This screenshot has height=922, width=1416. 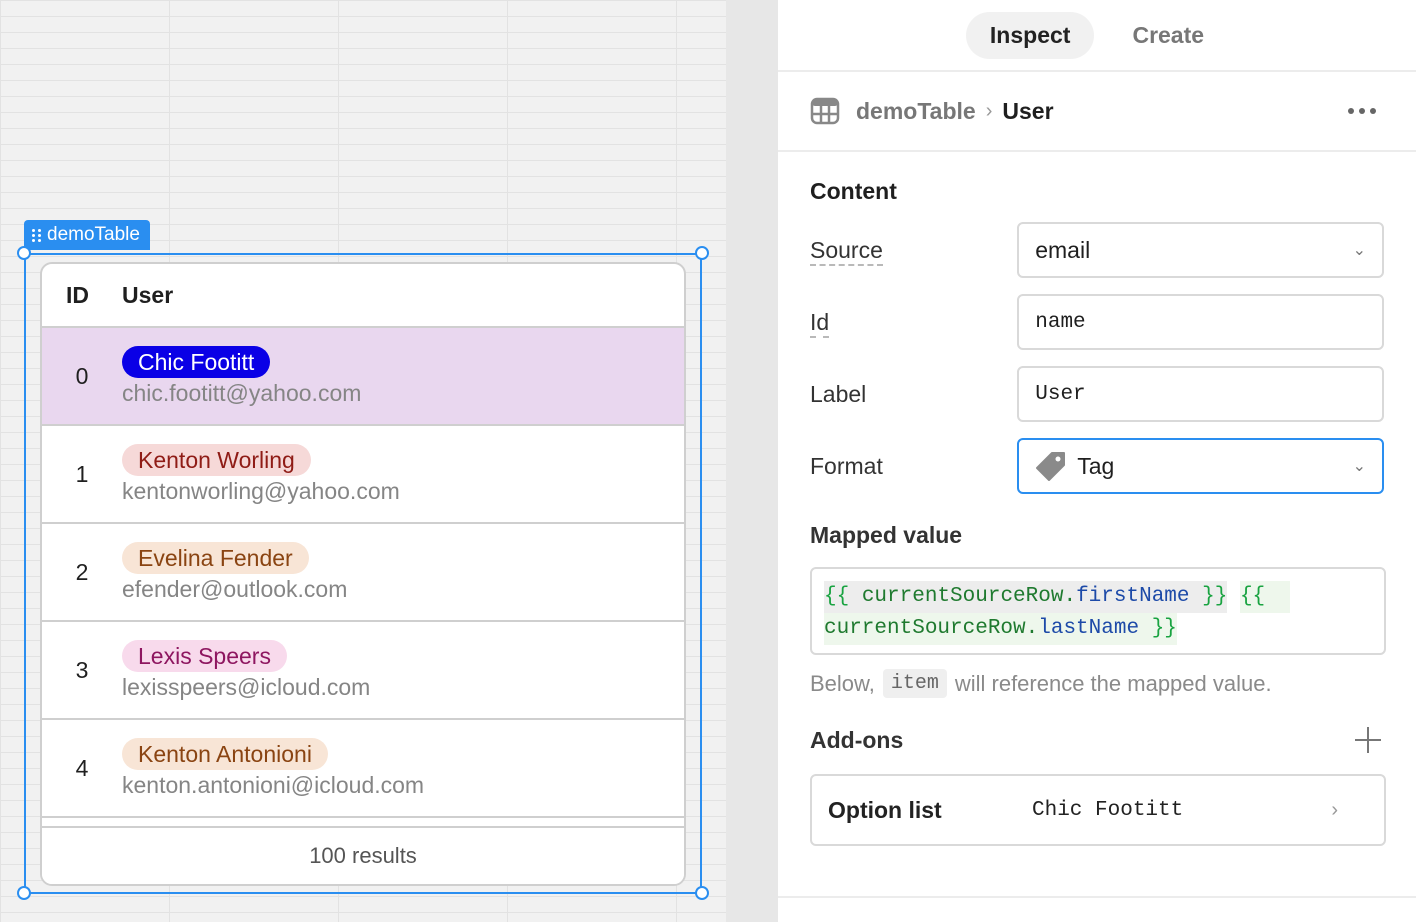 What do you see at coordinates (1200, 394) in the screenshot?
I see `label-input: User` at bounding box center [1200, 394].